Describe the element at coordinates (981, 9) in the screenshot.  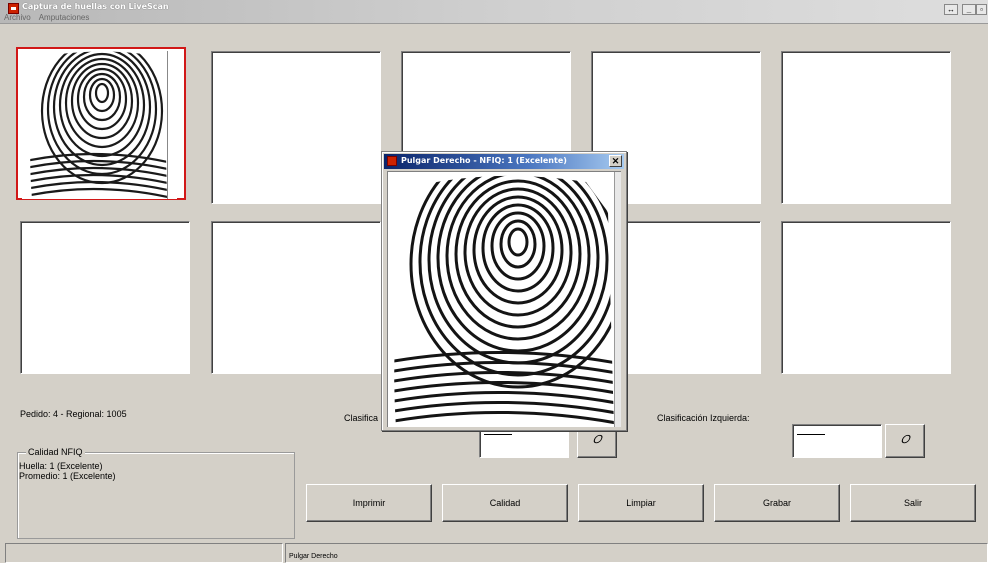
I see `maximize-icon: ▫` at that location.